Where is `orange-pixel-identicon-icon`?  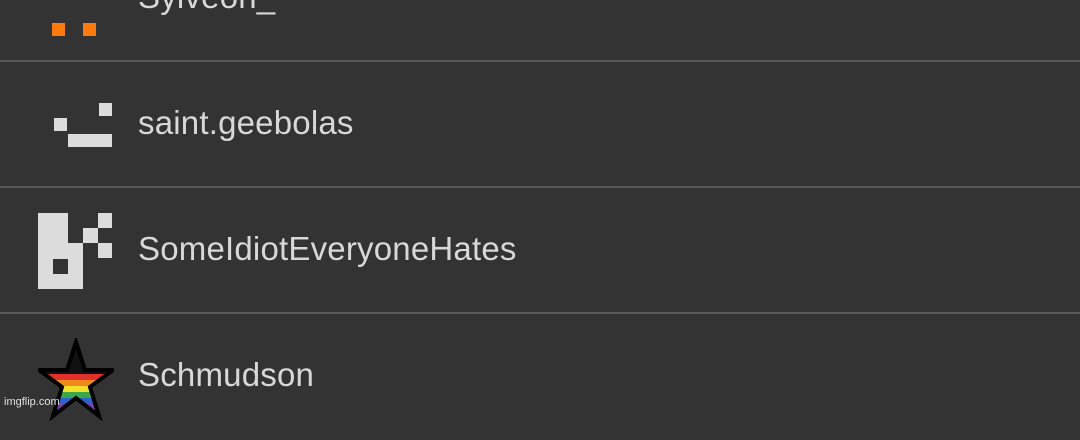 orange-pixel-identicon-icon is located at coordinates (74, 18).